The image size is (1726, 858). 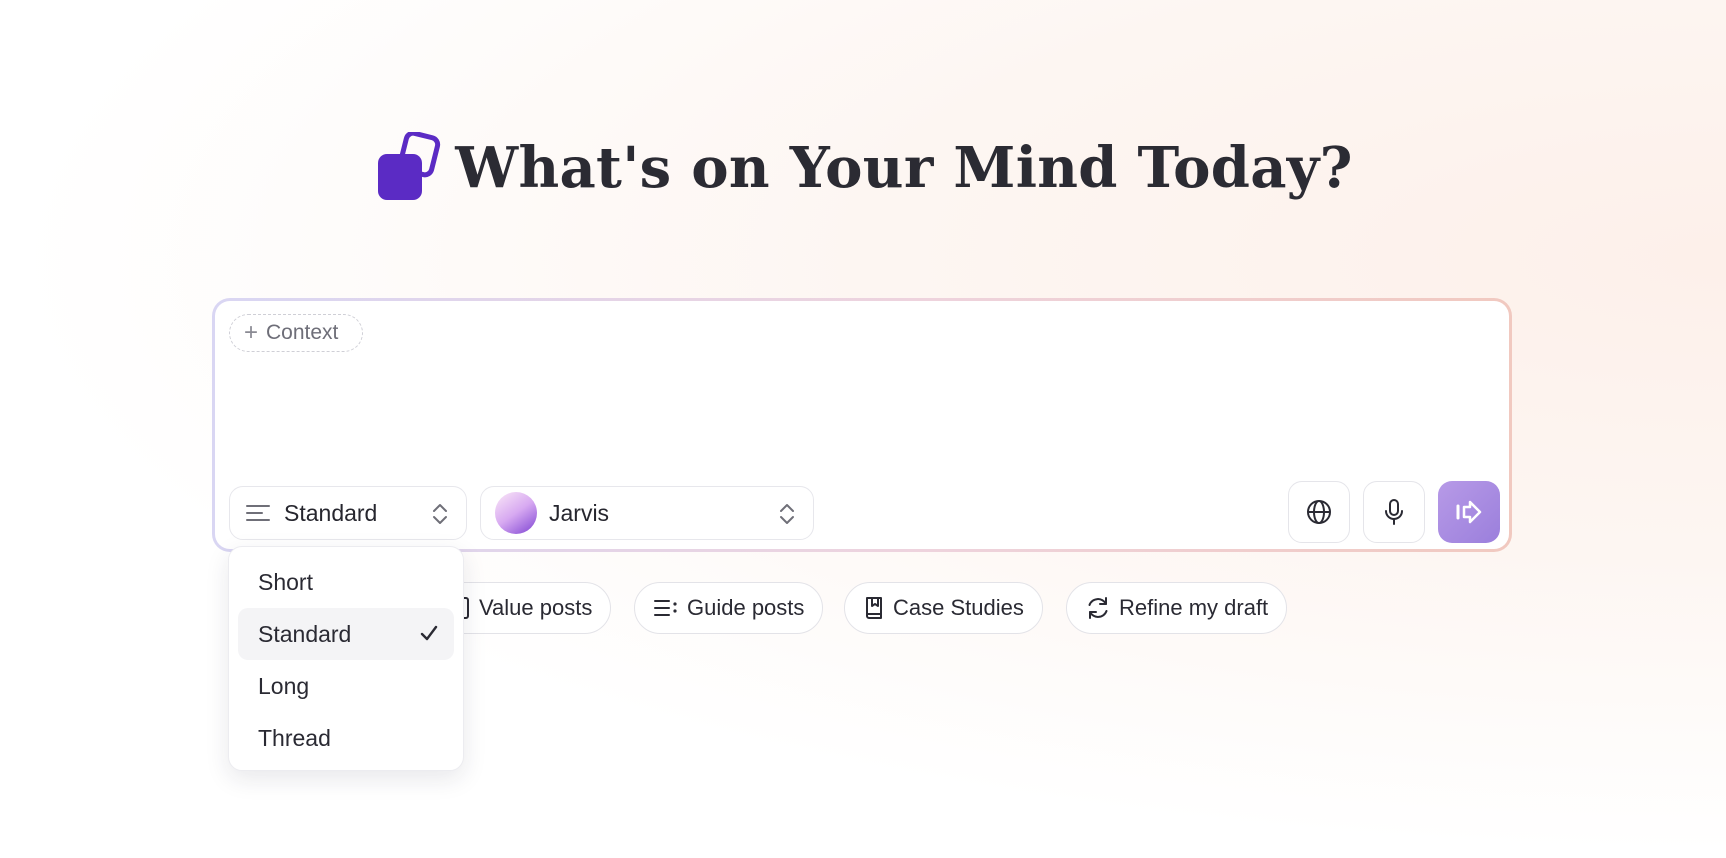 I want to click on length-option-short: Short, so click(x=346, y=582).